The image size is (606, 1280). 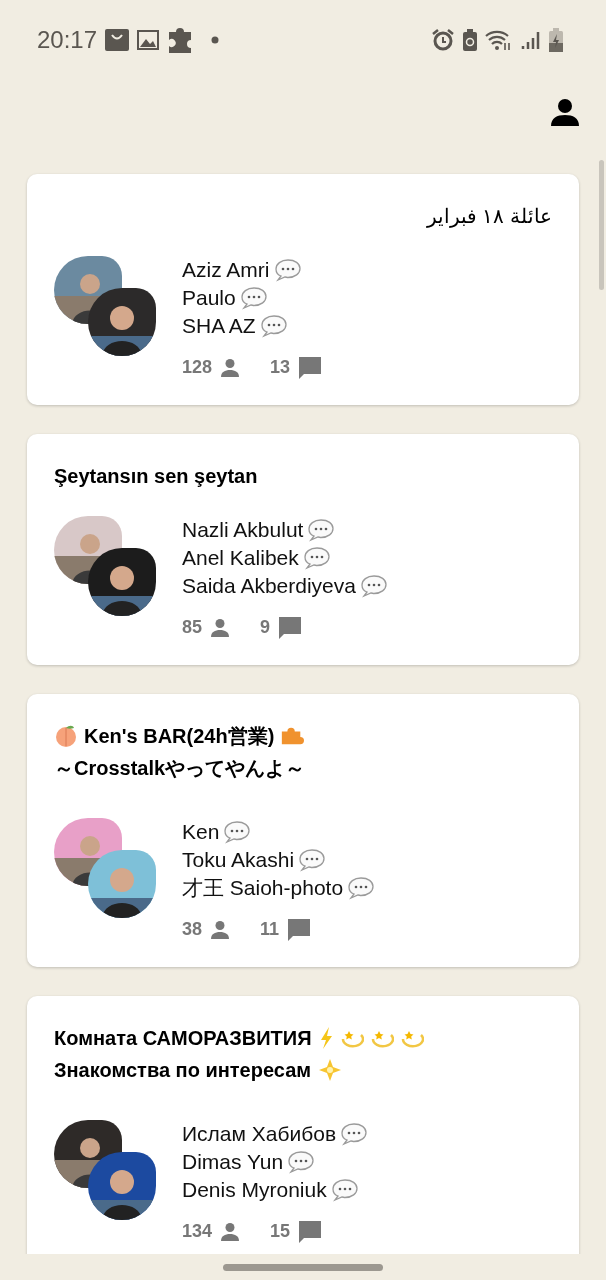 I want to click on member-name: Ken, so click(x=201, y=832).